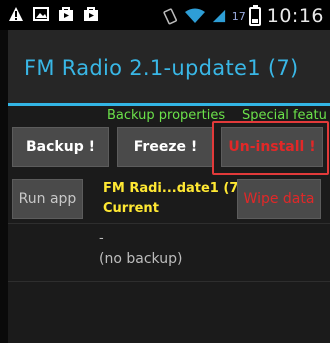 The height and width of the screenshot is (343, 330). I want to click on wipe-data-button: Wipe data, so click(279, 199).